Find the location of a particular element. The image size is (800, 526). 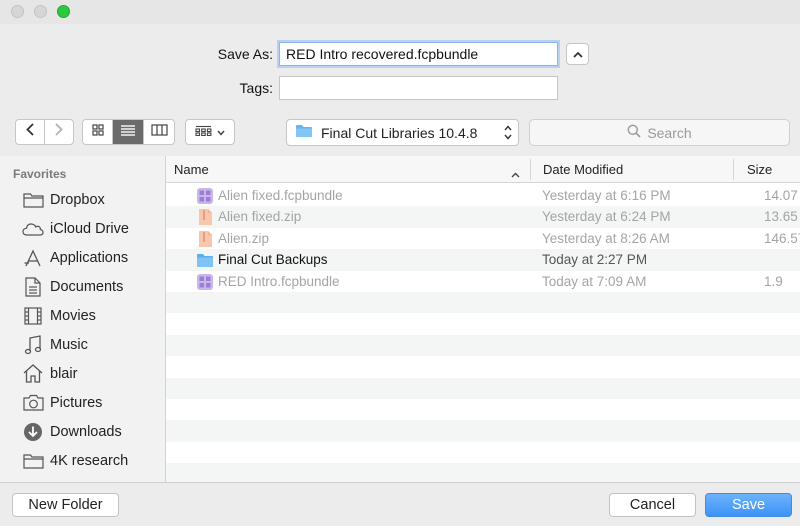

icon-view-button is located at coordinates (98, 132).